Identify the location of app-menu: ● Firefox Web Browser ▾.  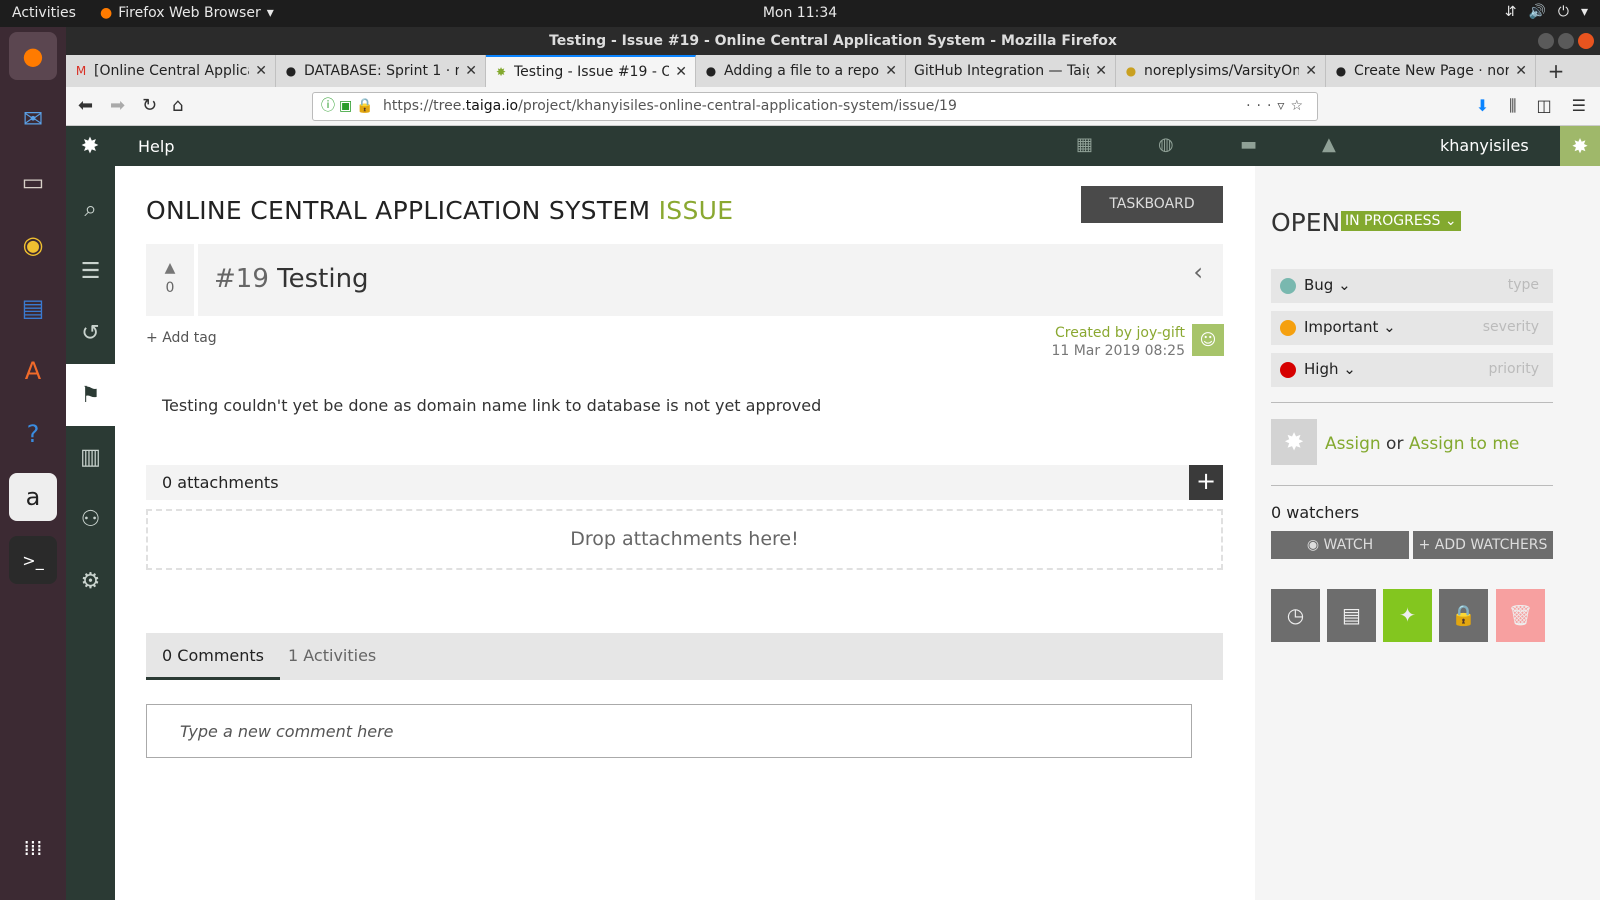
(187, 13).